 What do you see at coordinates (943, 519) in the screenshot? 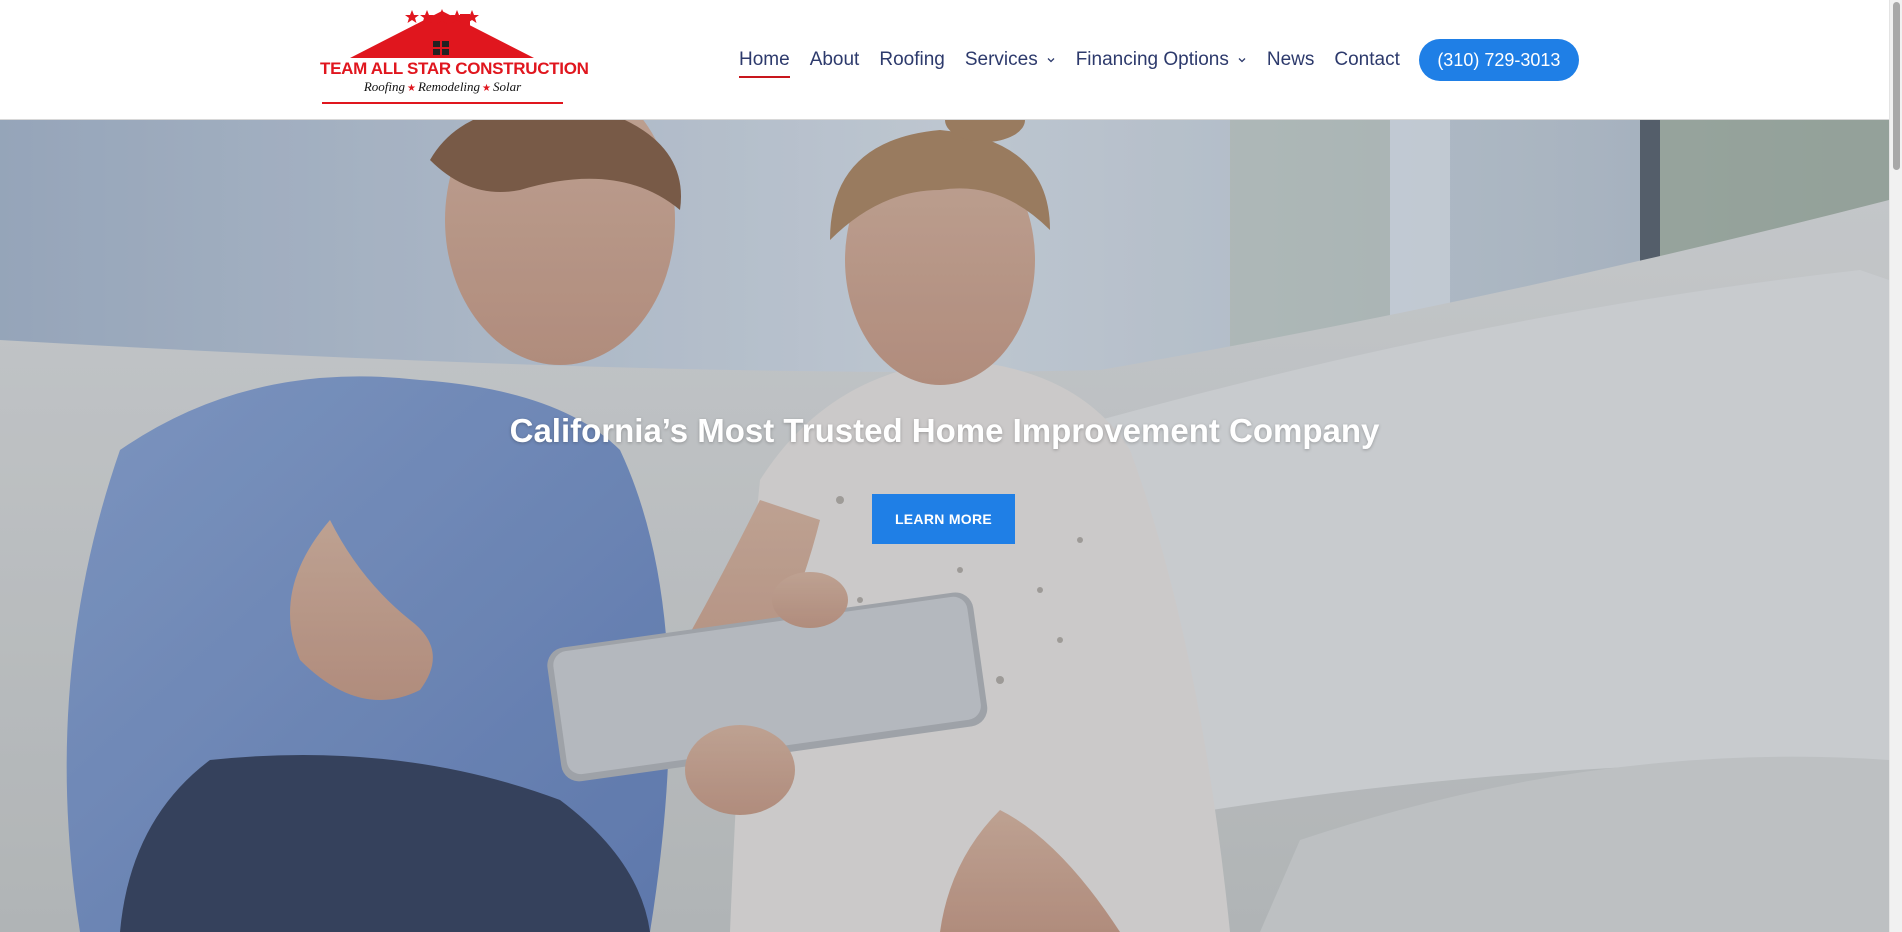
I see `learn-more-button: LEARN MORE` at bounding box center [943, 519].